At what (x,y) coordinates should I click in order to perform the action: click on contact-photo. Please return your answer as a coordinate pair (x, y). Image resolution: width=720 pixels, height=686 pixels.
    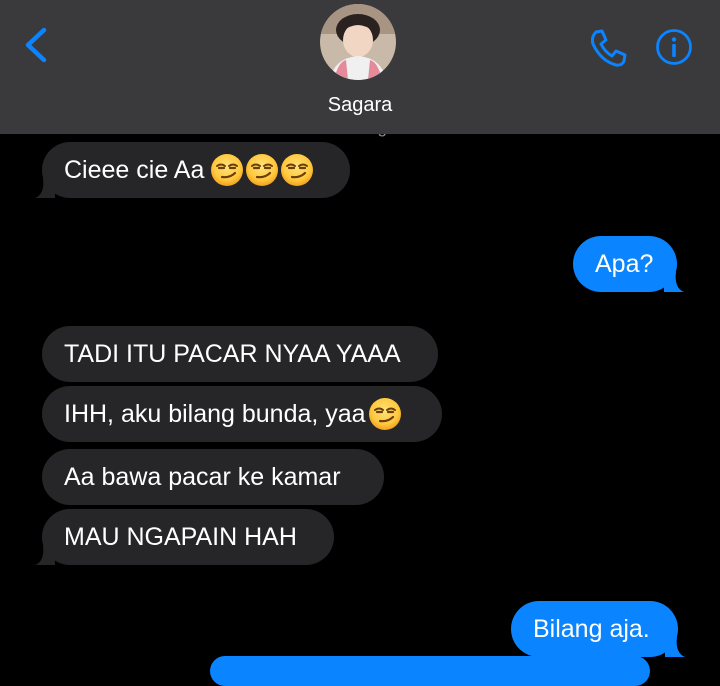
    Looking at the image, I should click on (358, 42).